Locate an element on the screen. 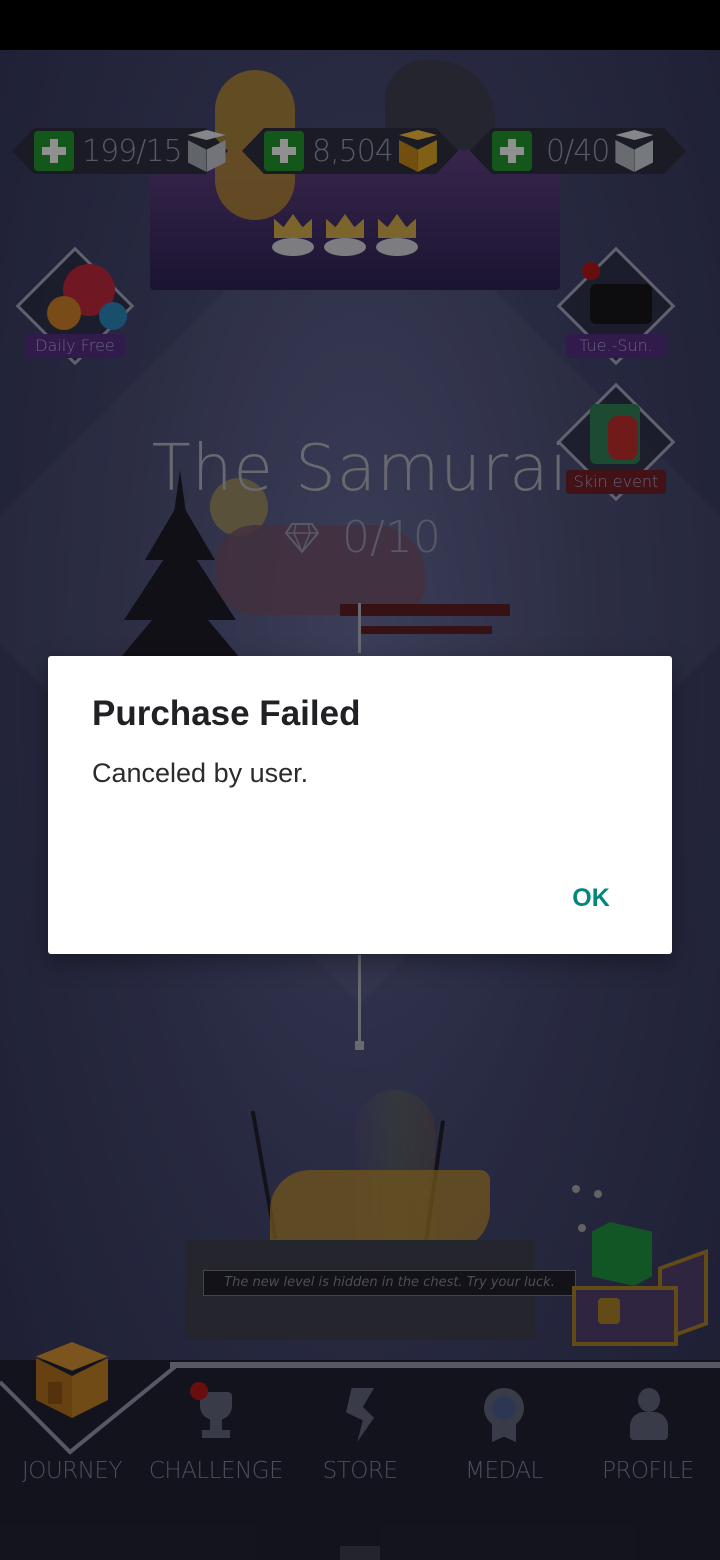 Image resolution: width=720 pixels, height=1560 pixels. dialog-message: Canceled by user. is located at coordinates (200, 773).